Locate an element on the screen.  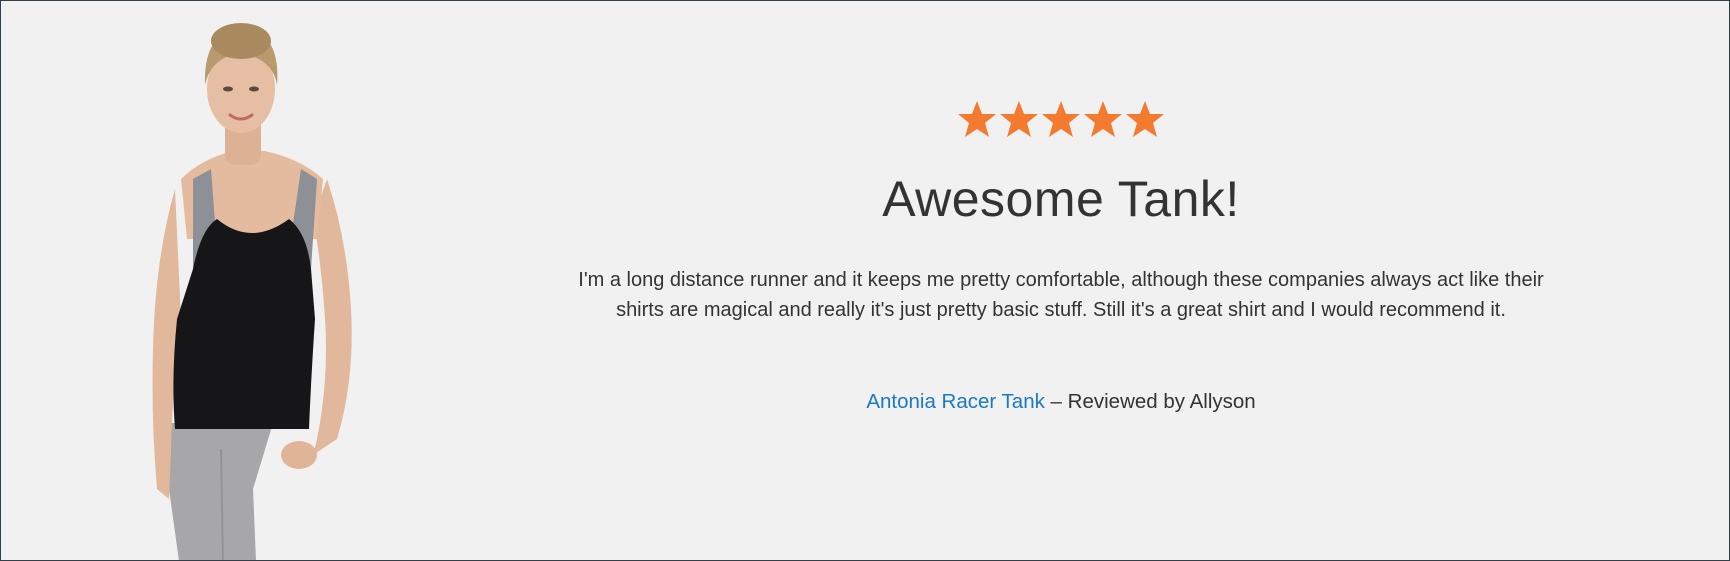
review-title: Awesome Tank! is located at coordinates (1061, 199).